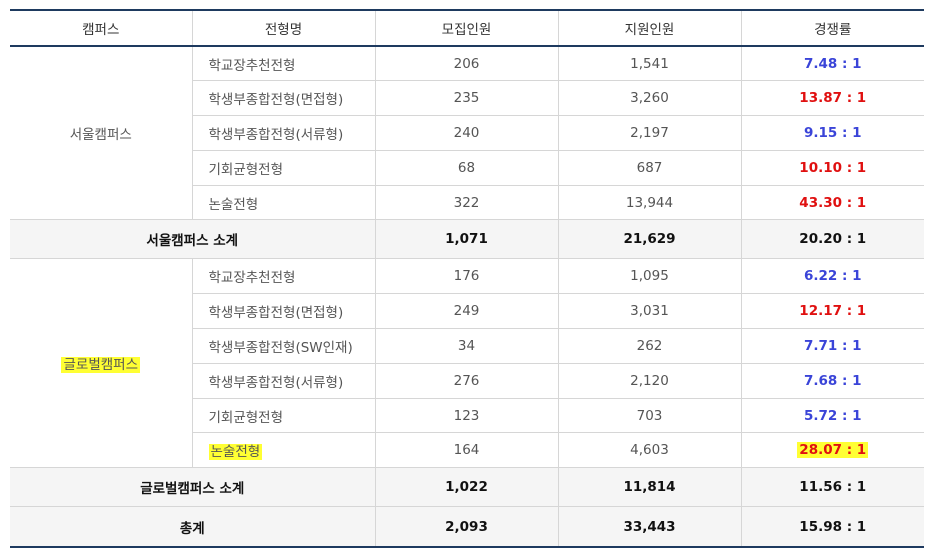 This screenshot has width=937, height=559. What do you see at coordinates (649, 380) in the screenshot?
I see `applicants-cell: 2,120` at bounding box center [649, 380].